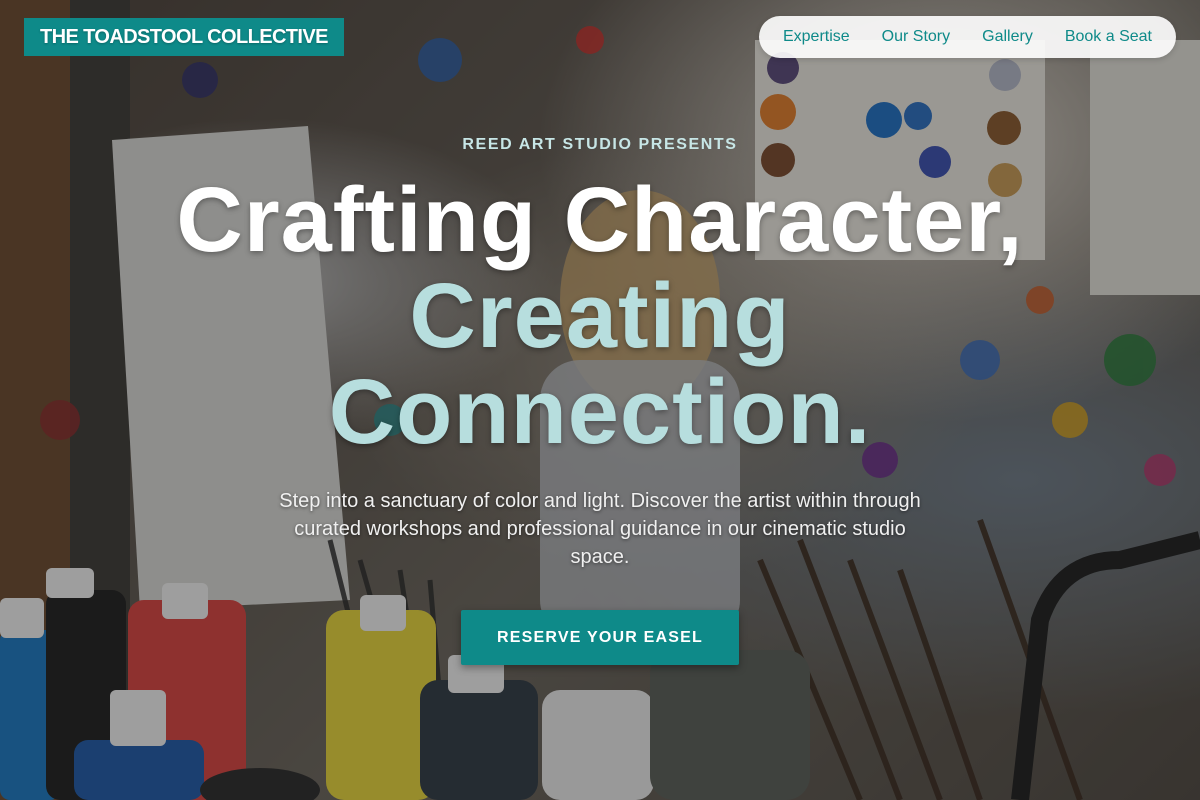 The image size is (1200, 800). What do you see at coordinates (1108, 37) in the screenshot?
I see `nav-link-book-a-seat: Book a Seat` at bounding box center [1108, 37].